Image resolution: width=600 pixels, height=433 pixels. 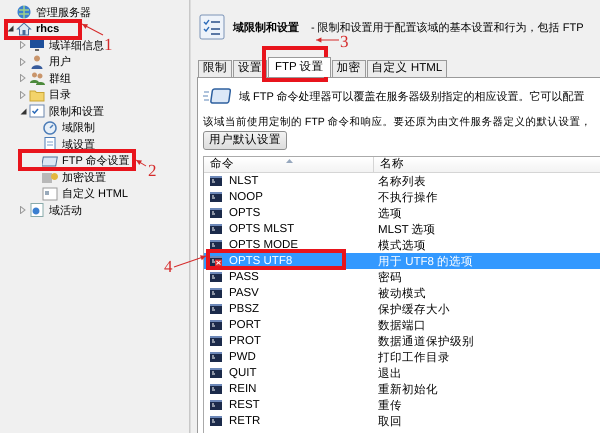 I want to click on name-cell-text: 退出, so click(x=389, y=373).